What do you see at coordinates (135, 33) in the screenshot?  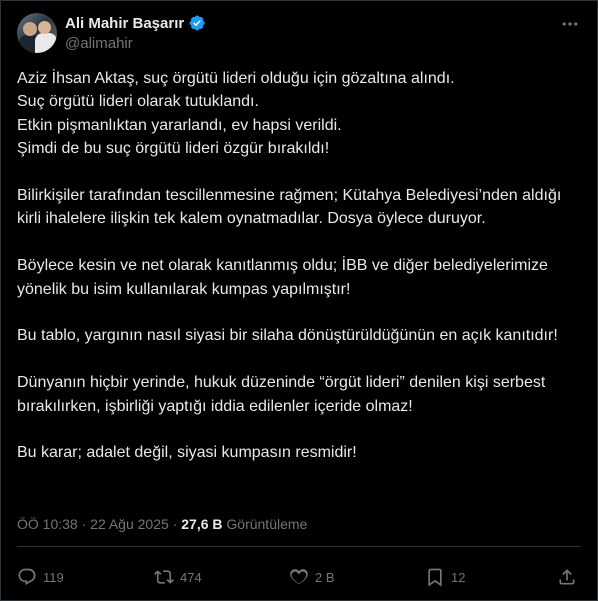 I see `author-info: Ali Mahir Başarır @alimahir` at bounding box center [135, 33].